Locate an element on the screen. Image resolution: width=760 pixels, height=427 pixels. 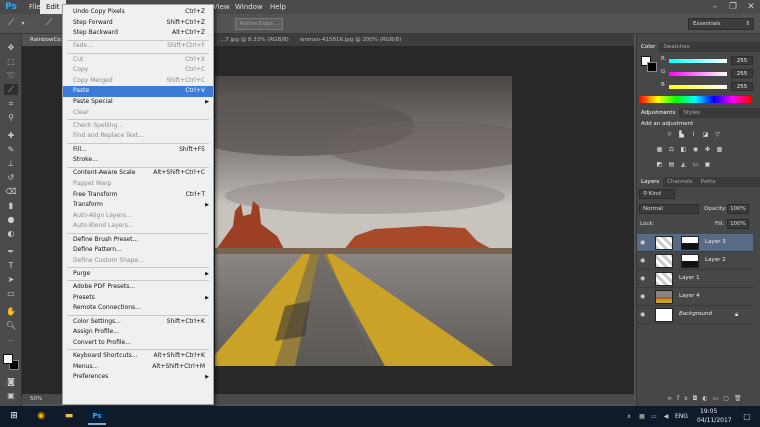
notifications-icon: ▢ is located at coordinates (747, 416).